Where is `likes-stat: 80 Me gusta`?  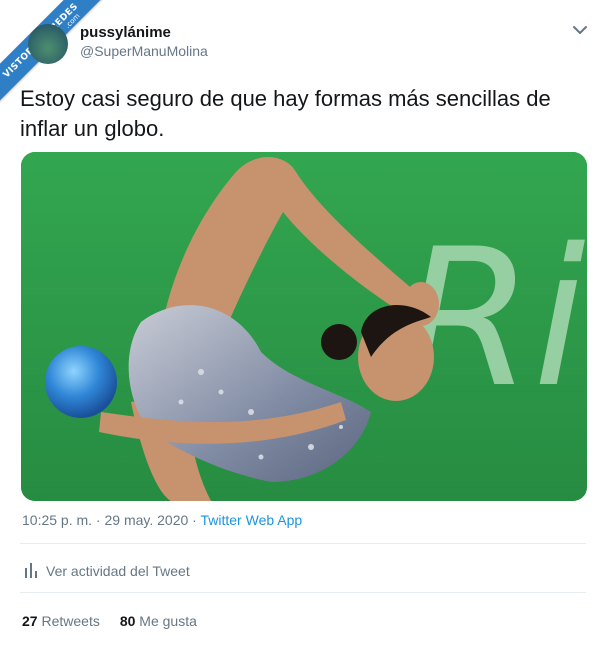 likes-stat: 80 Me gusta is located at coordinates (158, 621).